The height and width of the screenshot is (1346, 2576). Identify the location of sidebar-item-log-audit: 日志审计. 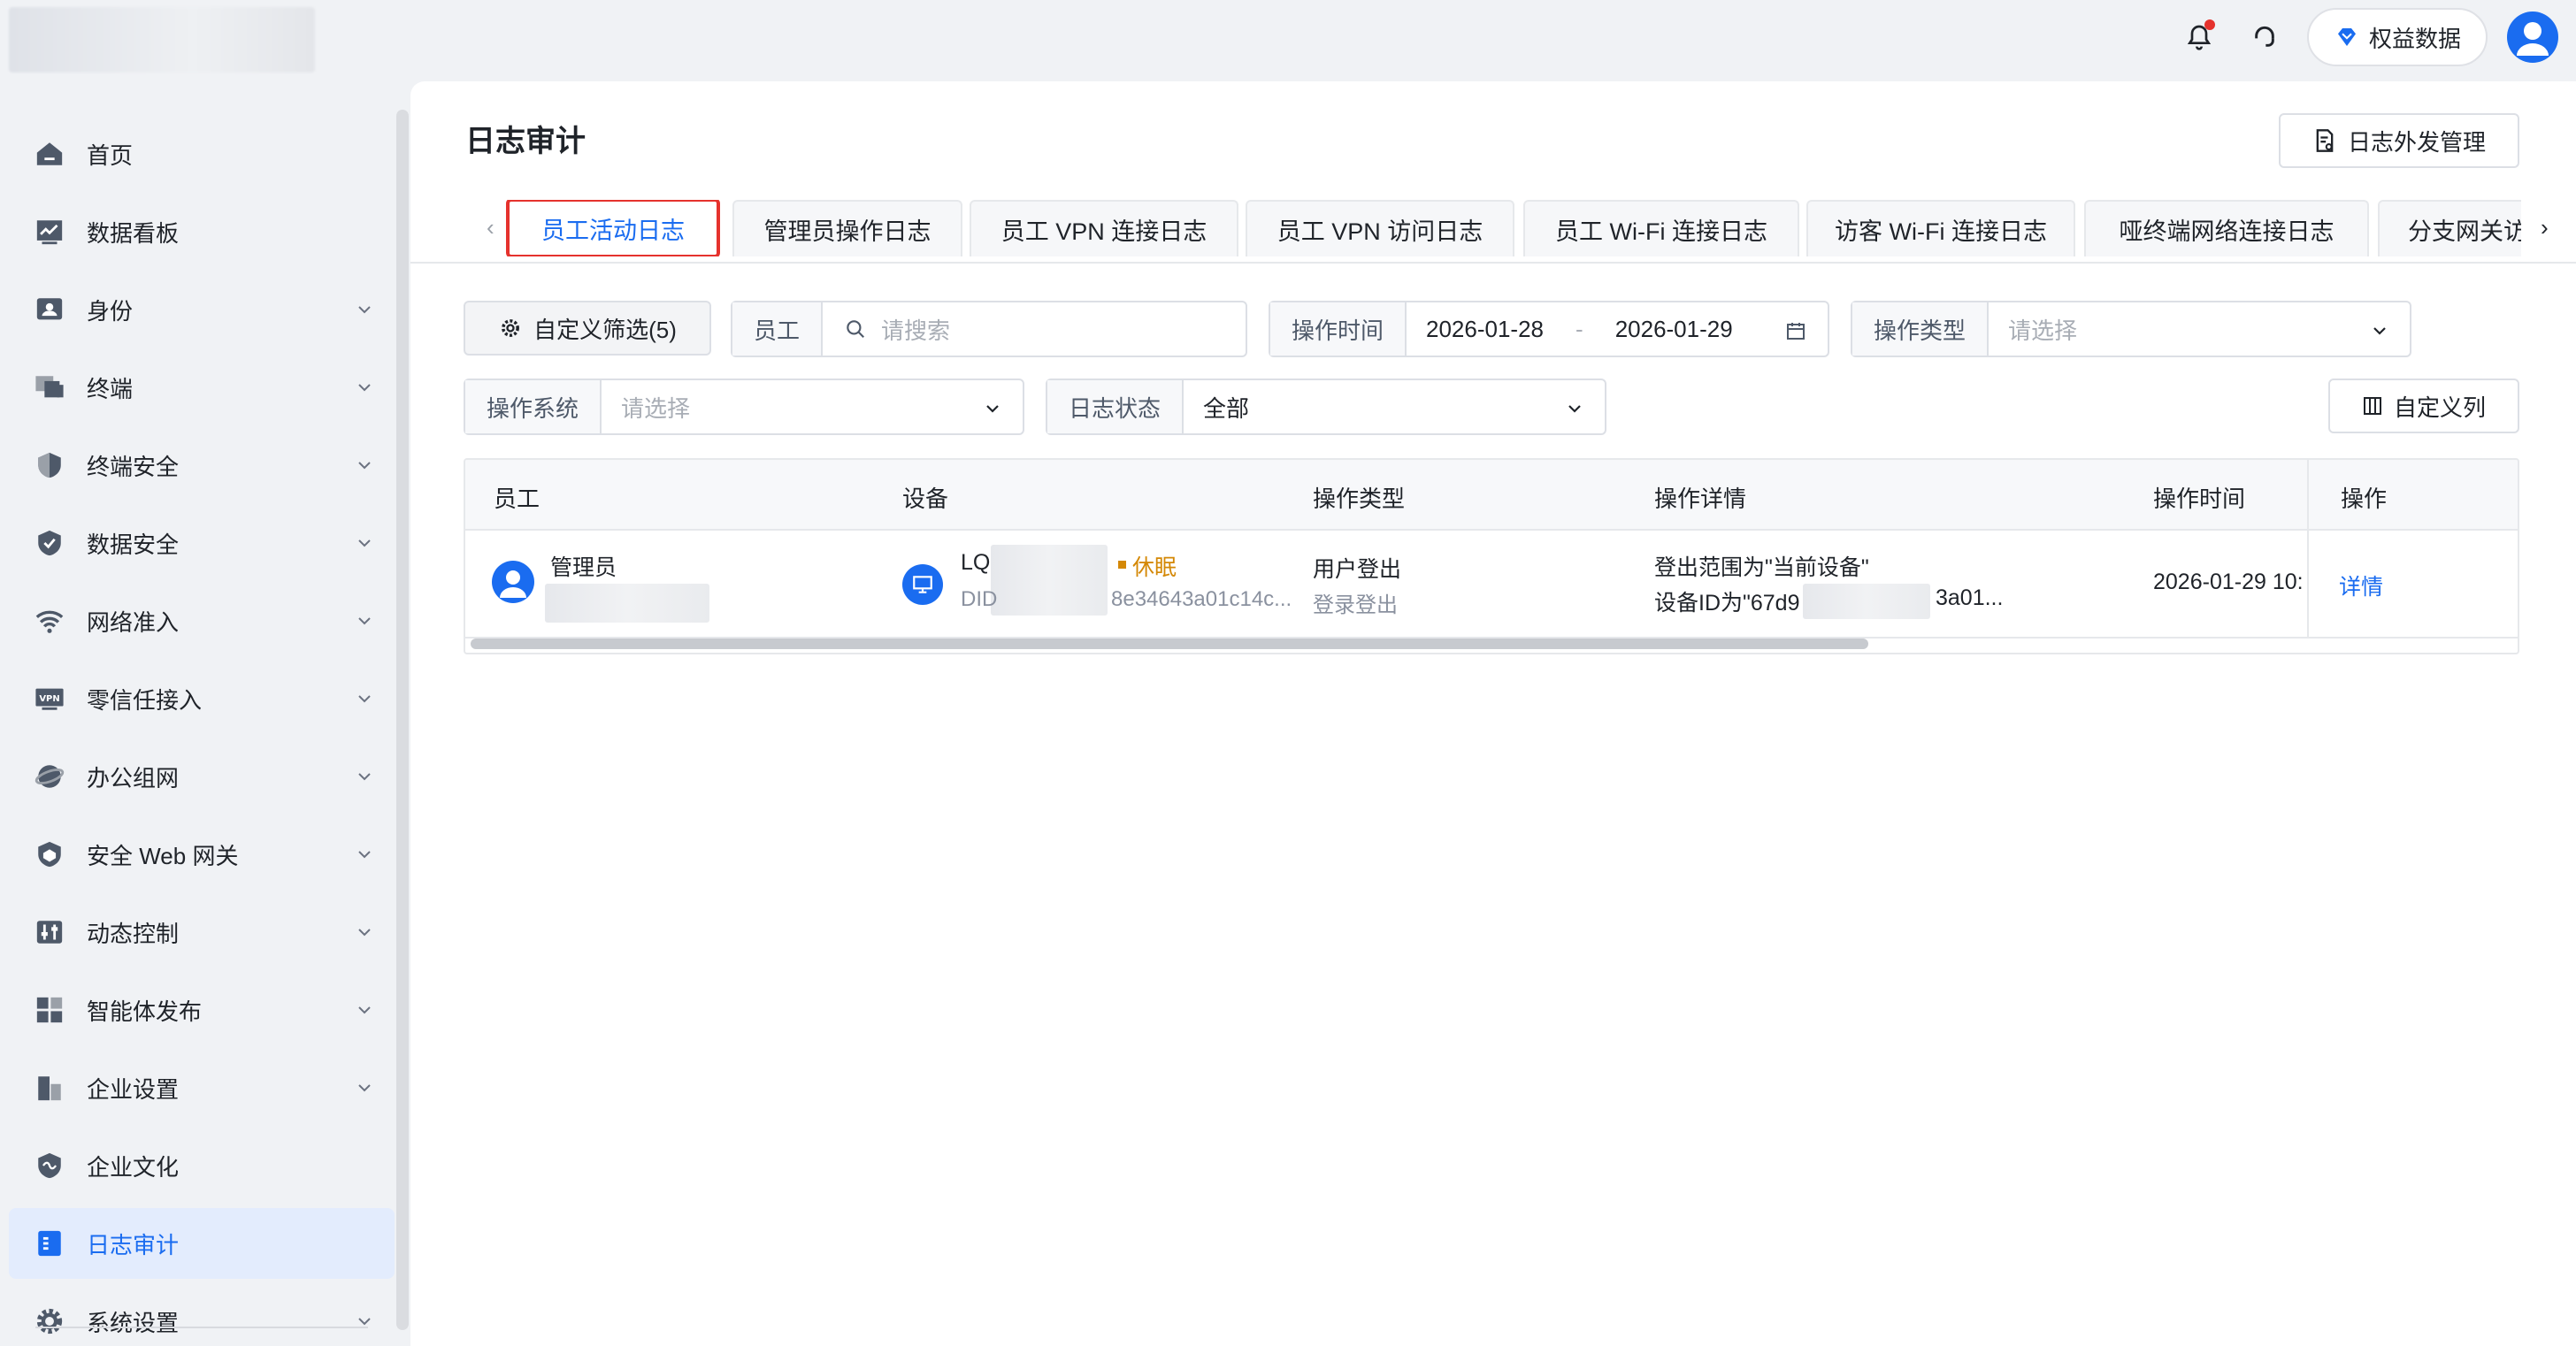
(202, 1244).